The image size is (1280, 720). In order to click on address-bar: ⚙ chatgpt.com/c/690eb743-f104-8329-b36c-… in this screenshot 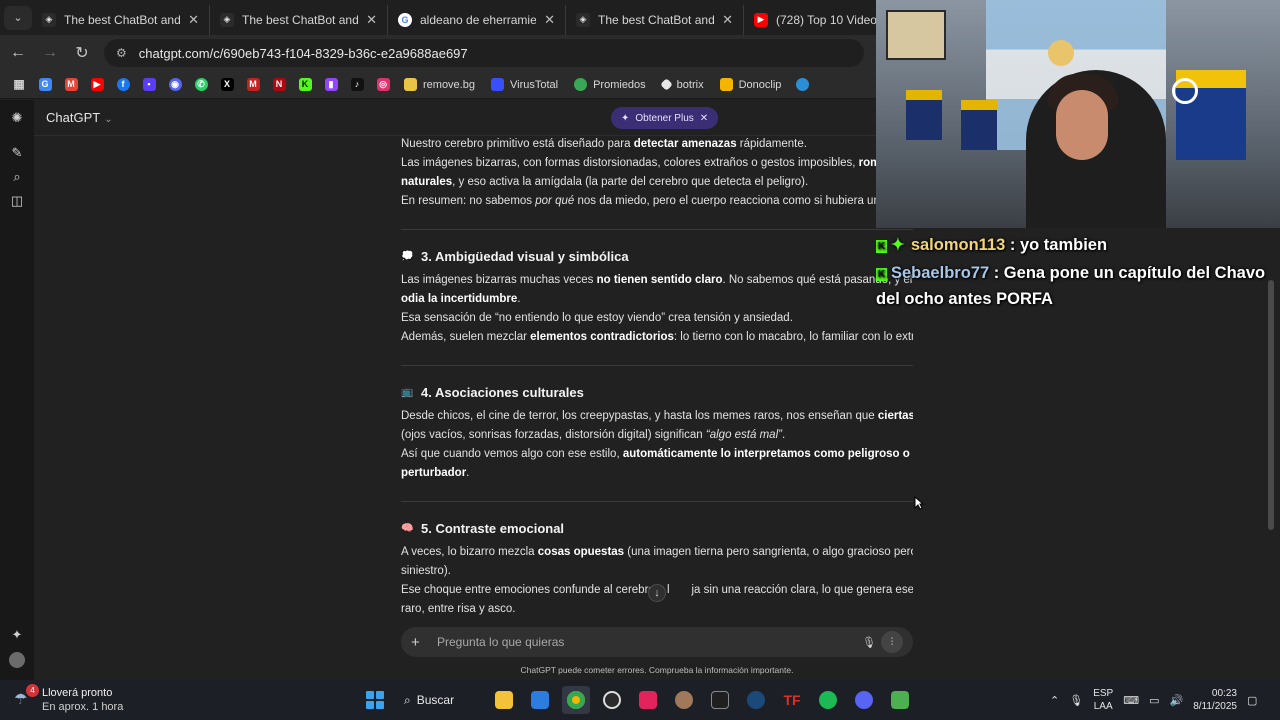, I will do `click(484, 53)`.